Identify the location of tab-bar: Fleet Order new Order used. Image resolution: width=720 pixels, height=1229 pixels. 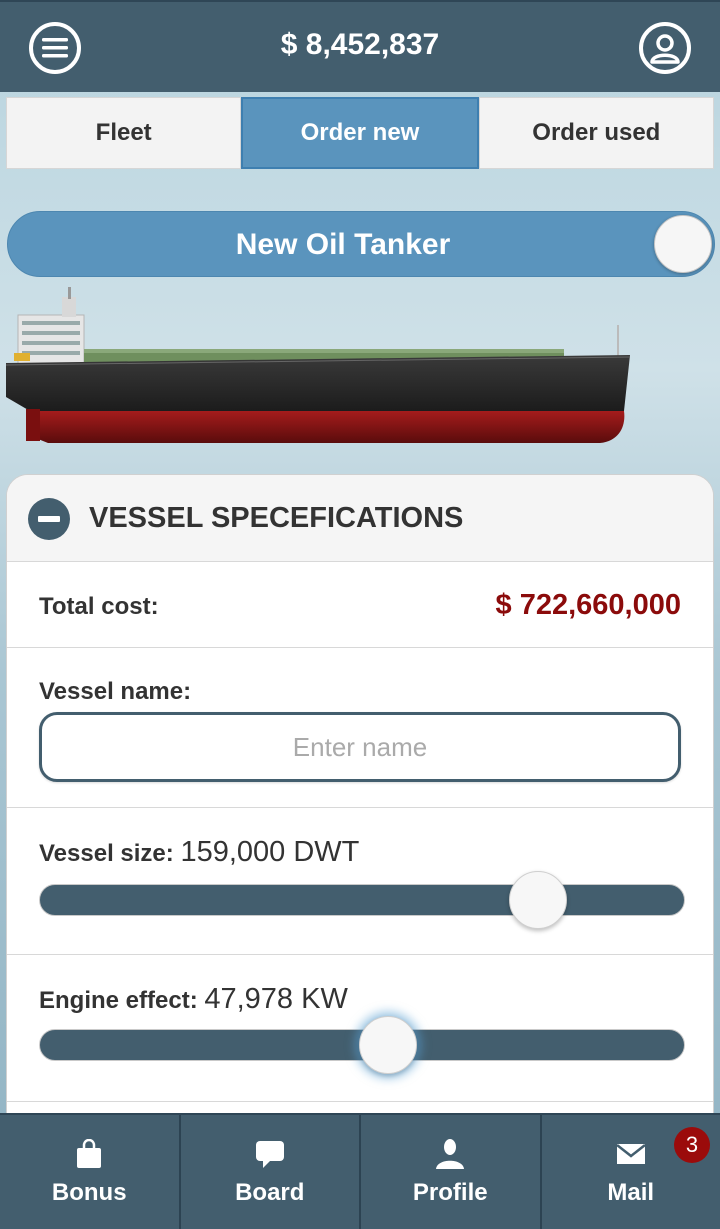
(360, 133).